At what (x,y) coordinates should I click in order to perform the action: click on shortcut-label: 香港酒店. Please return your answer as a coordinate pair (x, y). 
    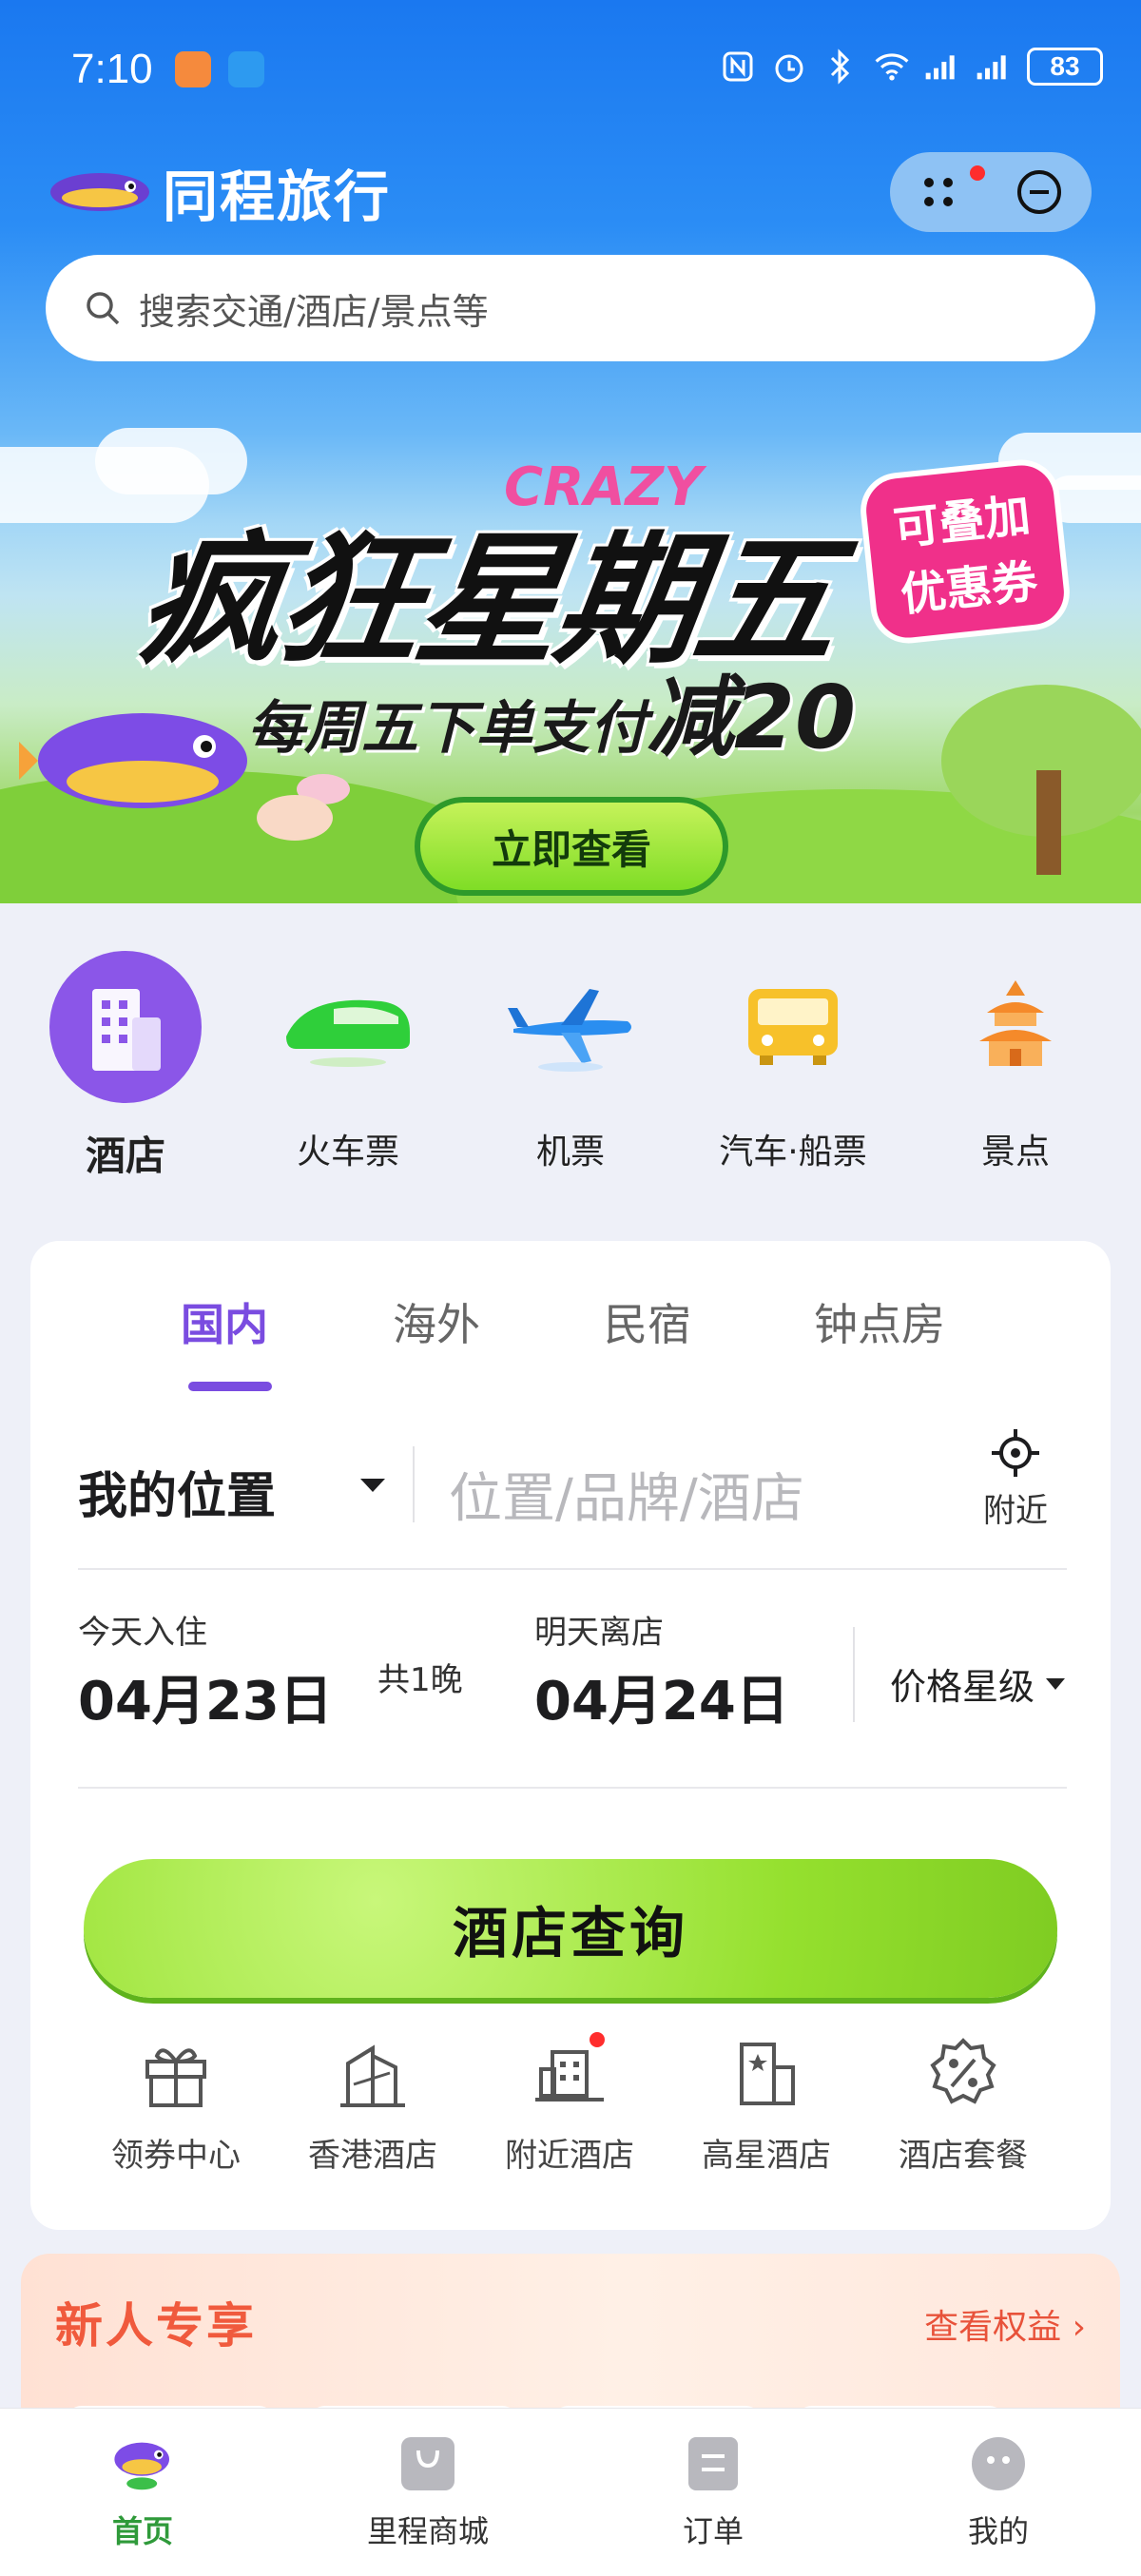
    Looking at the image, I should click on (372, 2156).